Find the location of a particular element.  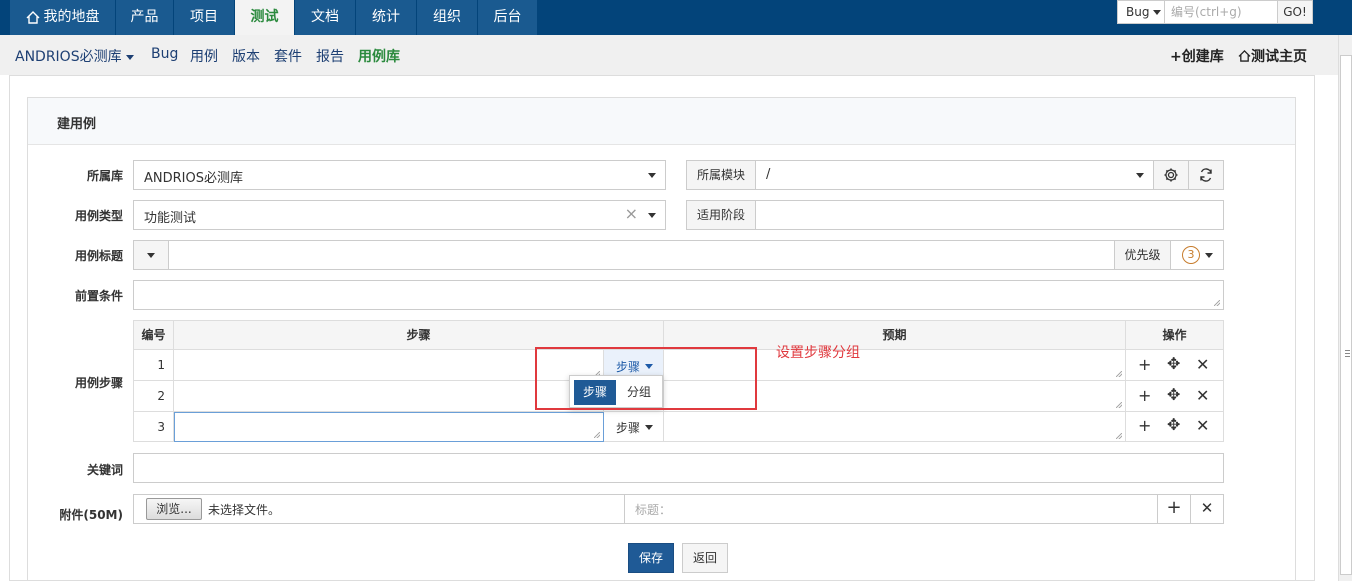

type-label: 用例类型 is located at coordinates (98, 216).